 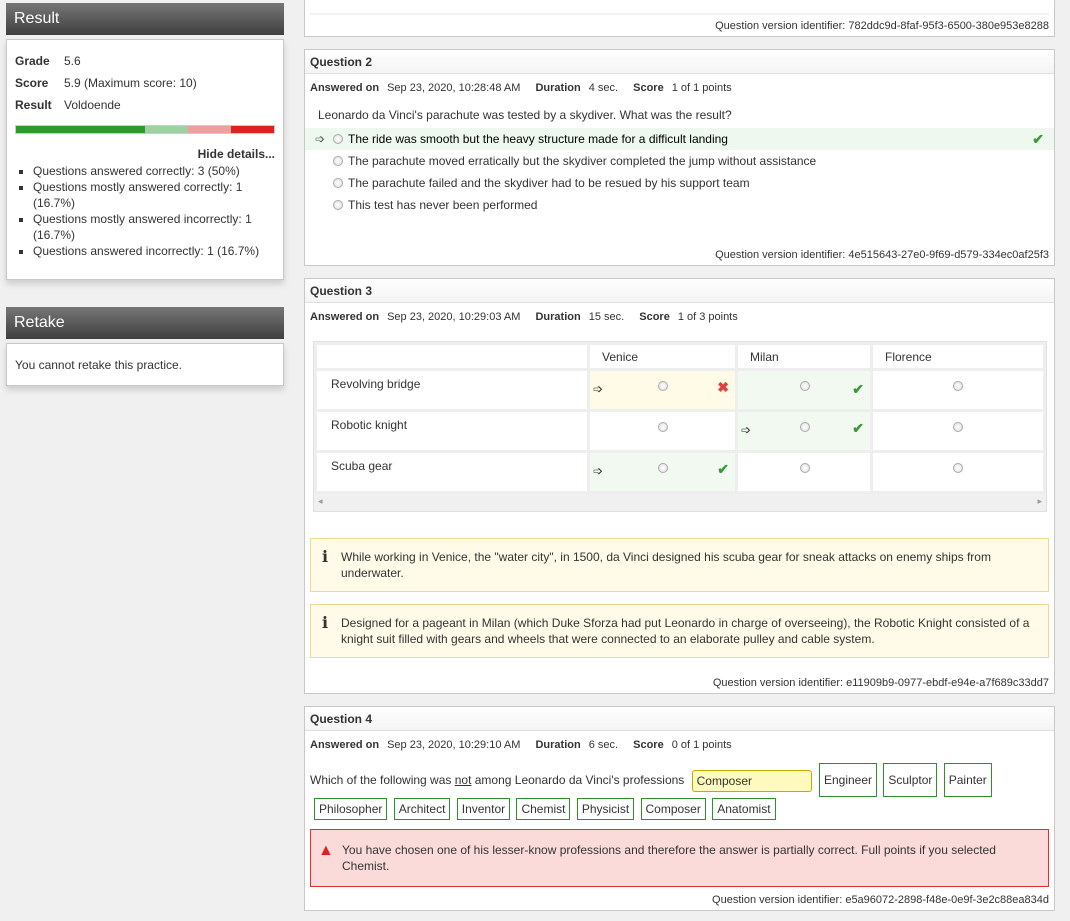 I want to click on answer-chip: Philosopher, so click(x=351, y=809).